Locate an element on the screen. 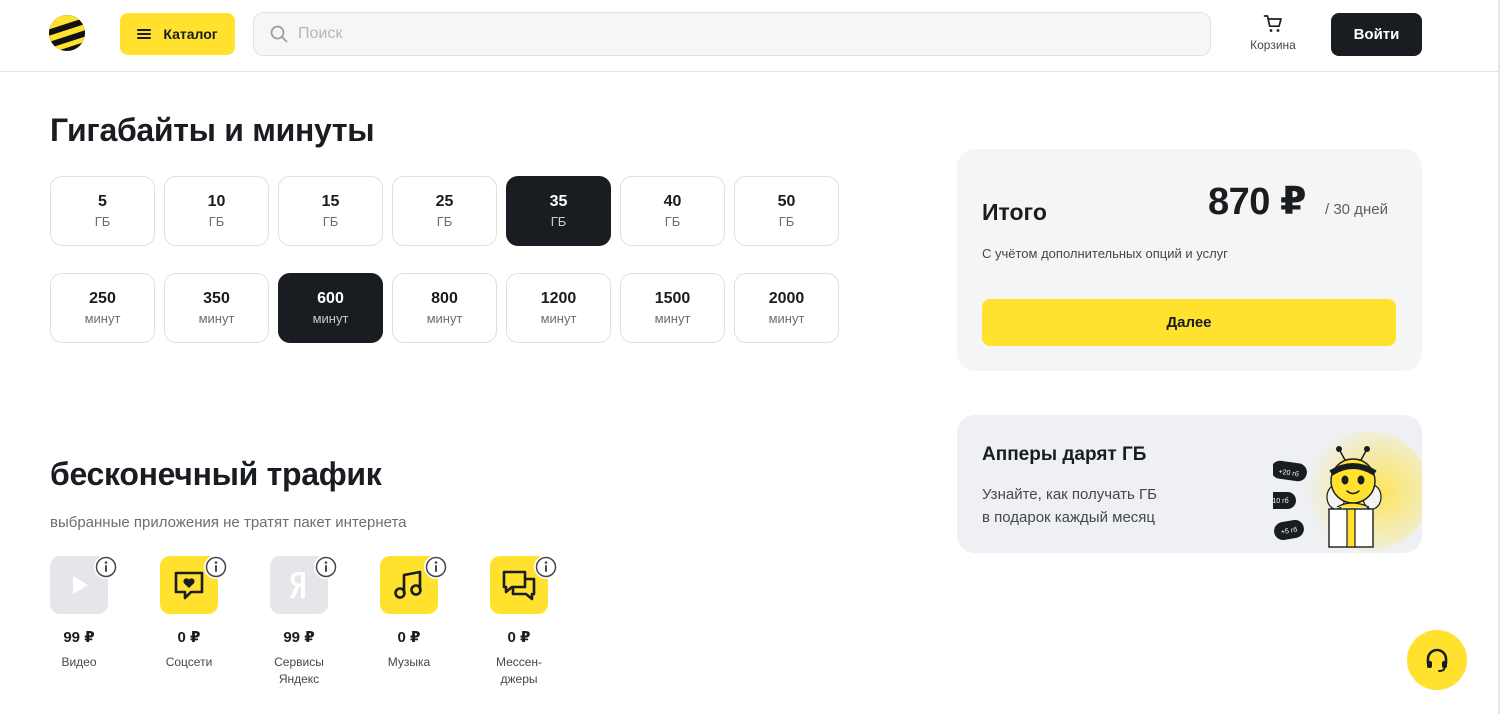 The width and height of the screenshot is (1500, 714). gb-option: 35 ГБ is located at coordinates (558, 211).